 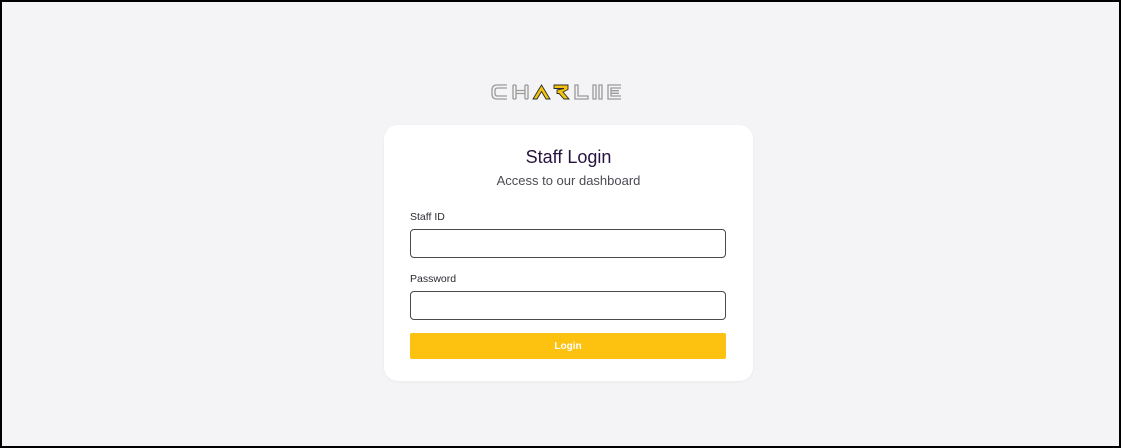 I want to click on staff-id-field, so click(x=568, y=243).